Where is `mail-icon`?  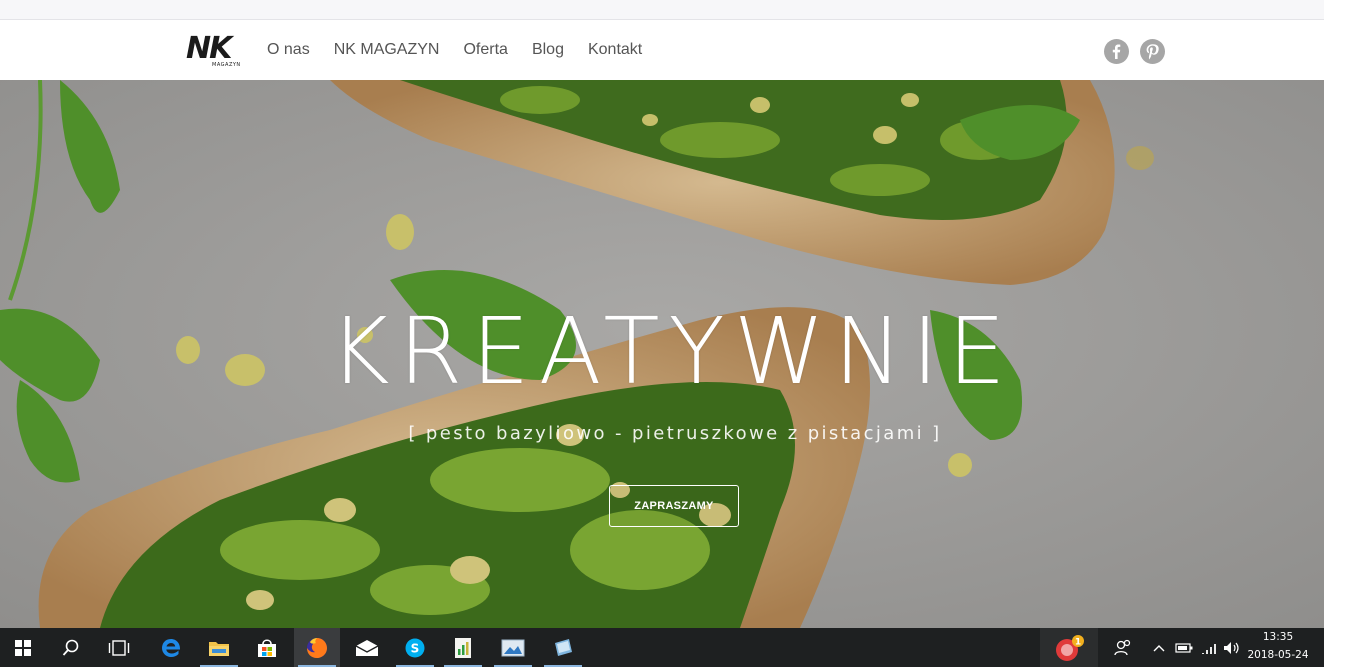
mail-icon is located at coordinates (367, 647).